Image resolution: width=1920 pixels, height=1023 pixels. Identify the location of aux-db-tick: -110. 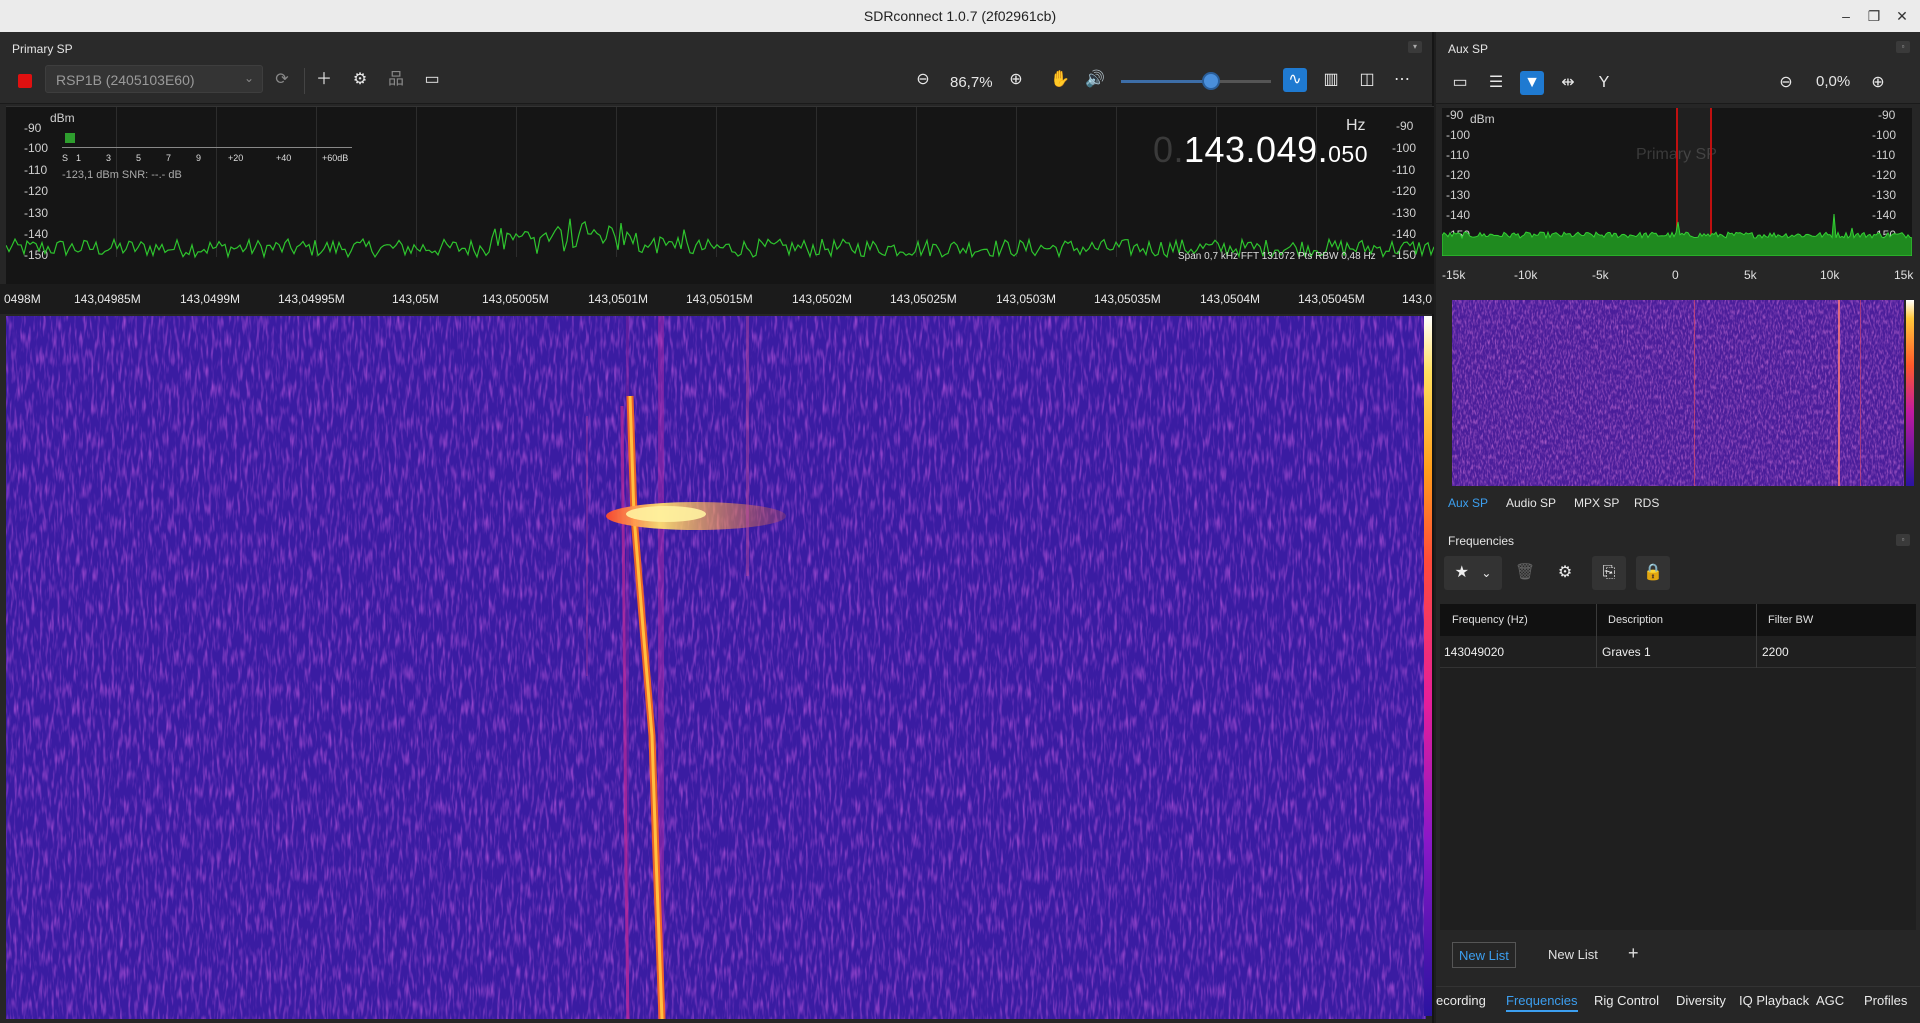
(1458, 155).